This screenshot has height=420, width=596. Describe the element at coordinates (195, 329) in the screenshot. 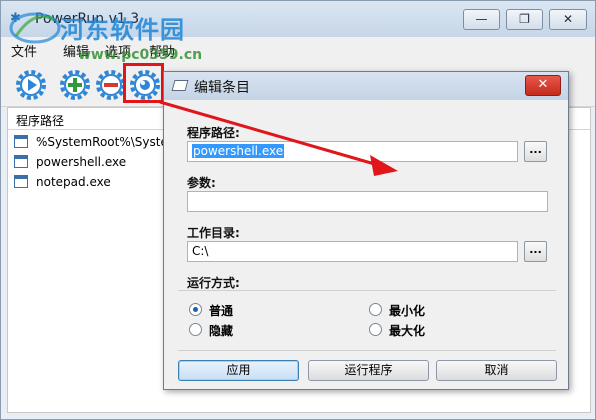

I see `radio-hidden-button` at that location.